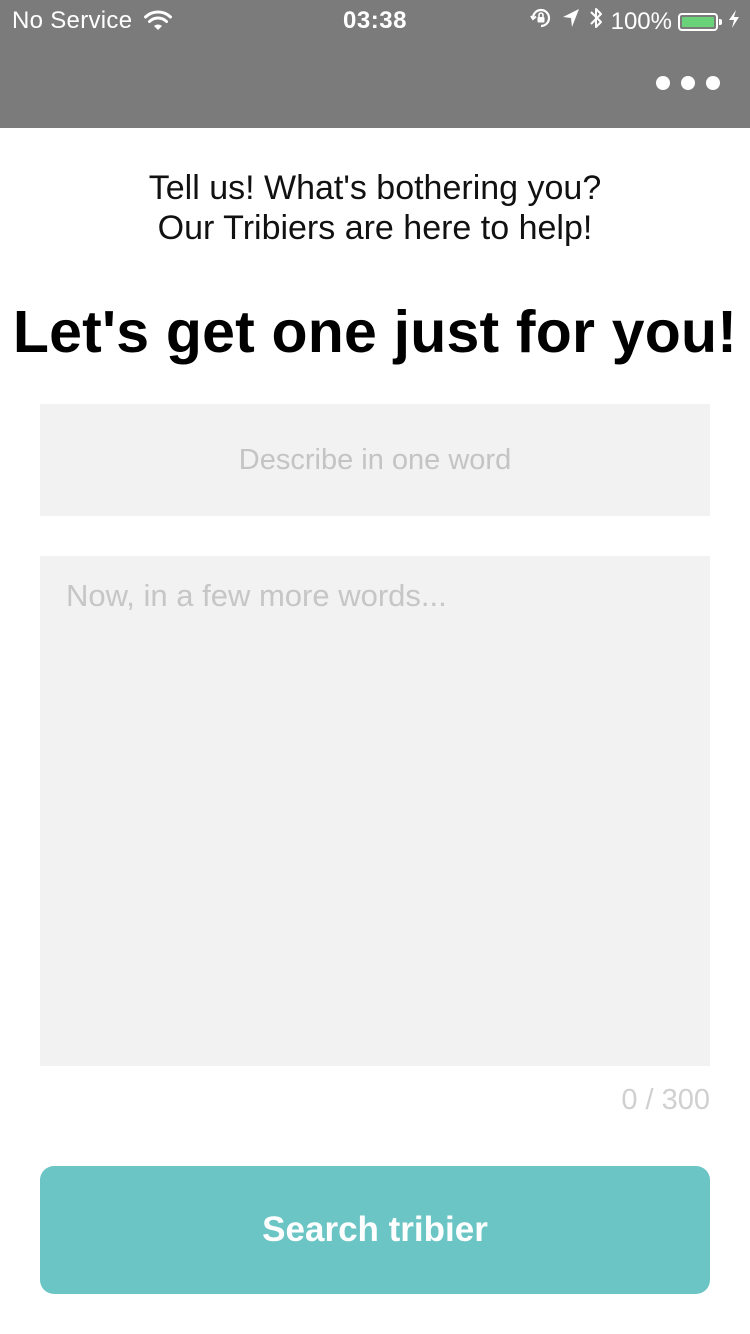 The image size is (750, 1334). Describe the element at coordinates (375, 188) in the screenshot. I see `intro-line-1: Tell us! What's bothering you?` at that location.